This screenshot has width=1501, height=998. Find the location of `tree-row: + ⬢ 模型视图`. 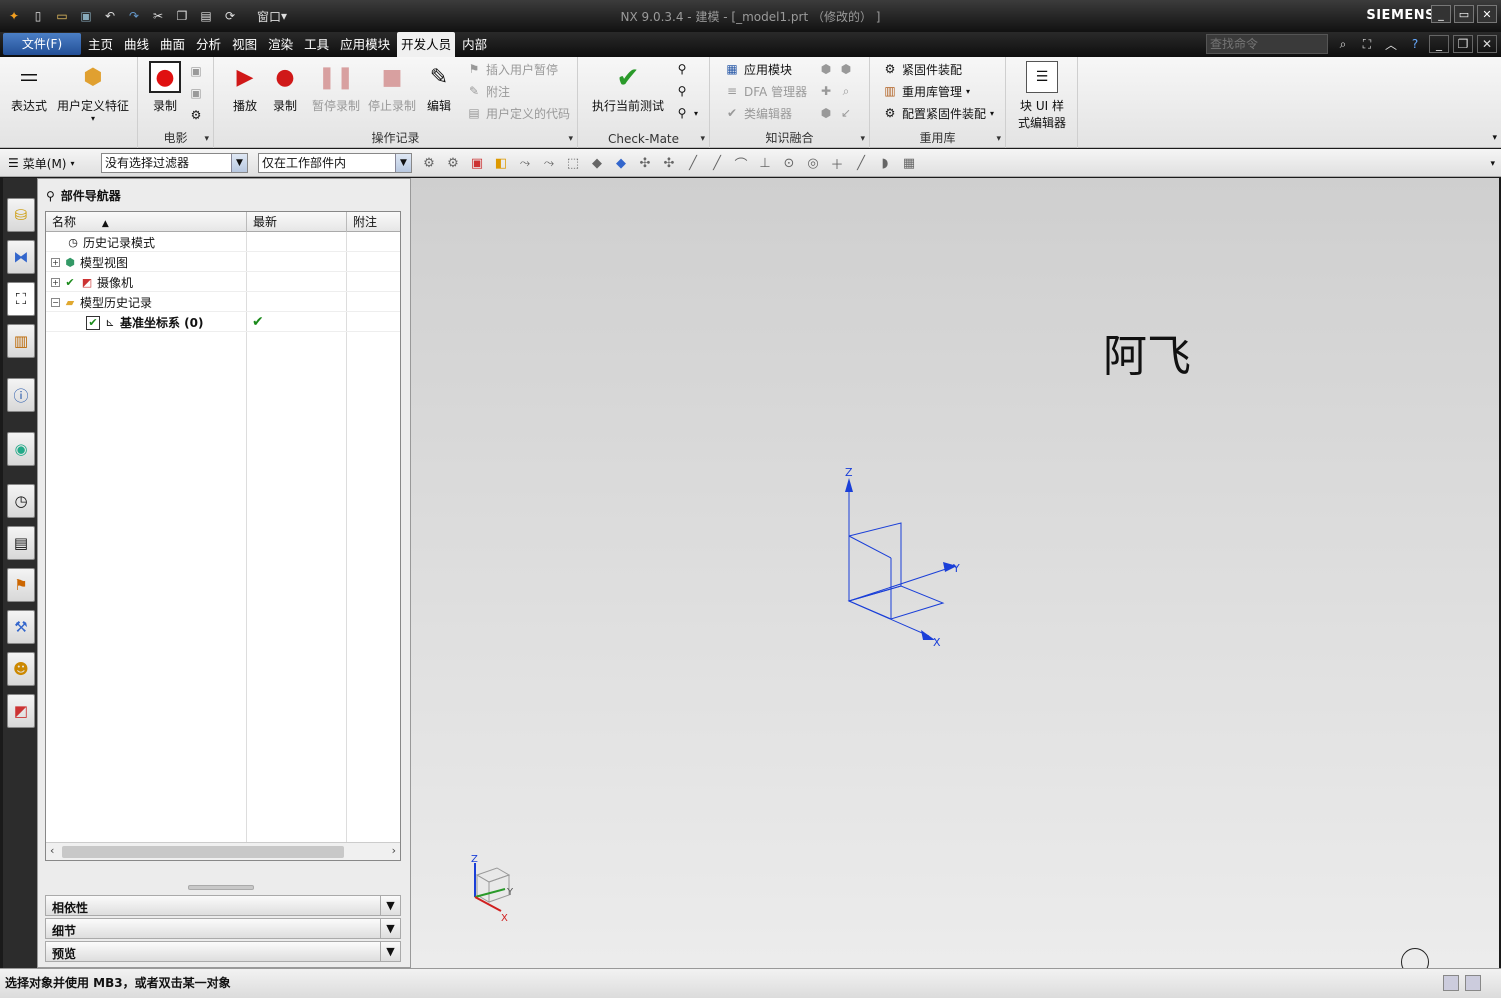

tree-row: + ⬢ 模型视图 is located at coordinates (223, 262).